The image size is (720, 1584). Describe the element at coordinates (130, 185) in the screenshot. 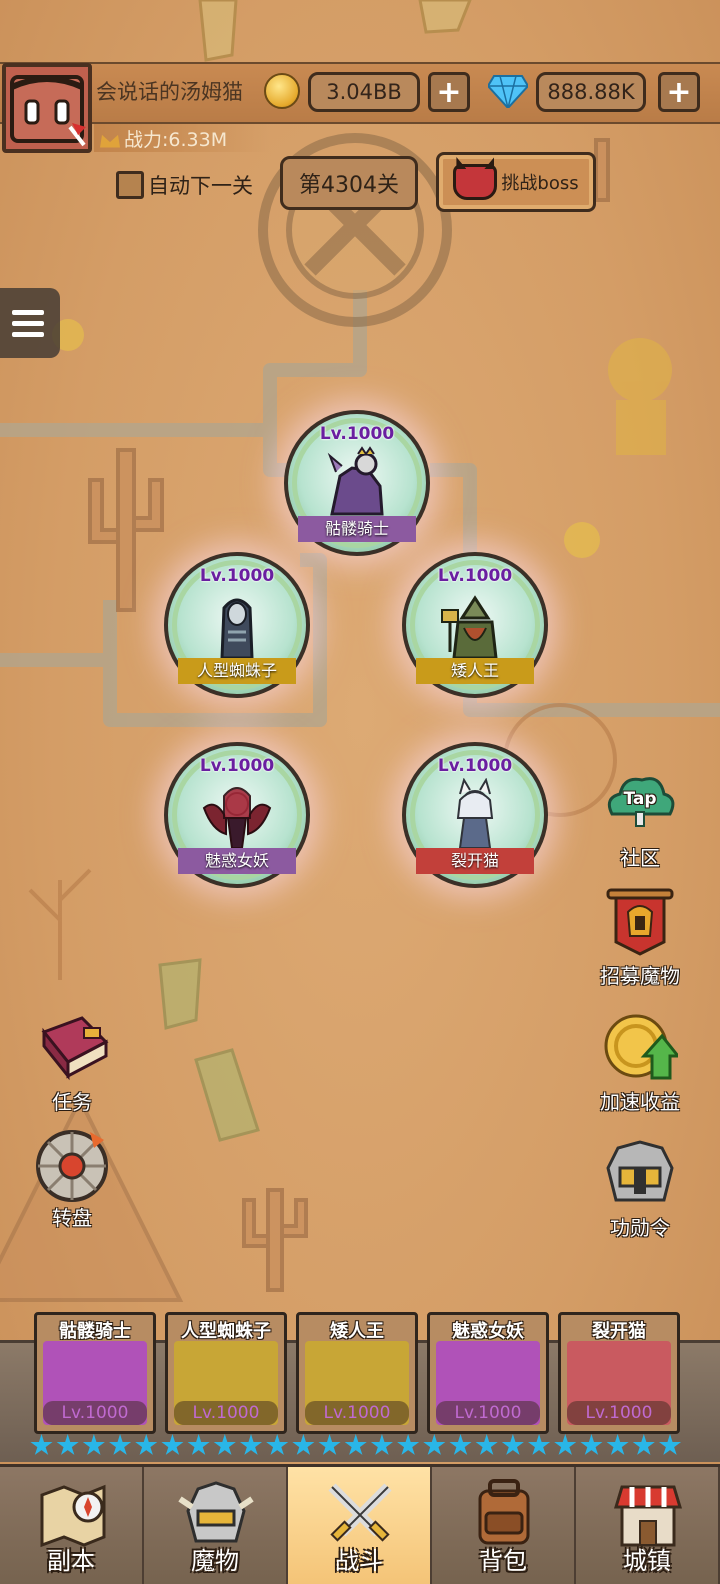

I see `auto-next-checkbox` at that location.